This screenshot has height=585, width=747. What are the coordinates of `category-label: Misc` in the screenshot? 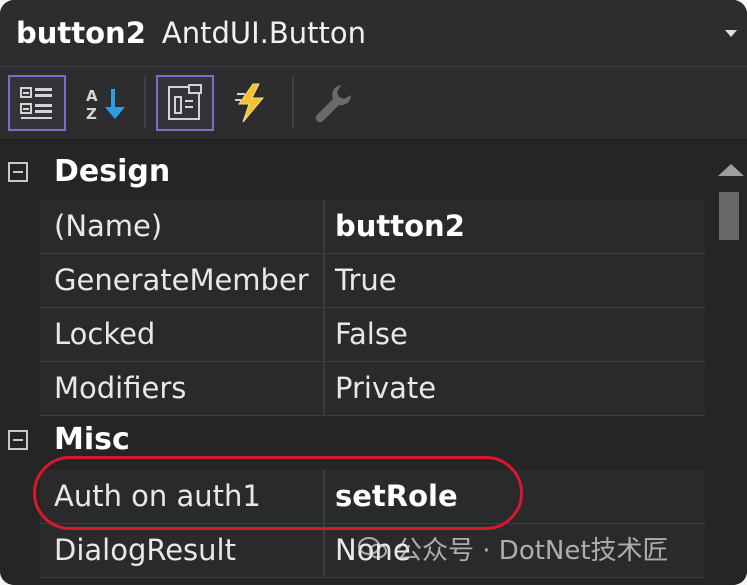 It's located at (92, 439).